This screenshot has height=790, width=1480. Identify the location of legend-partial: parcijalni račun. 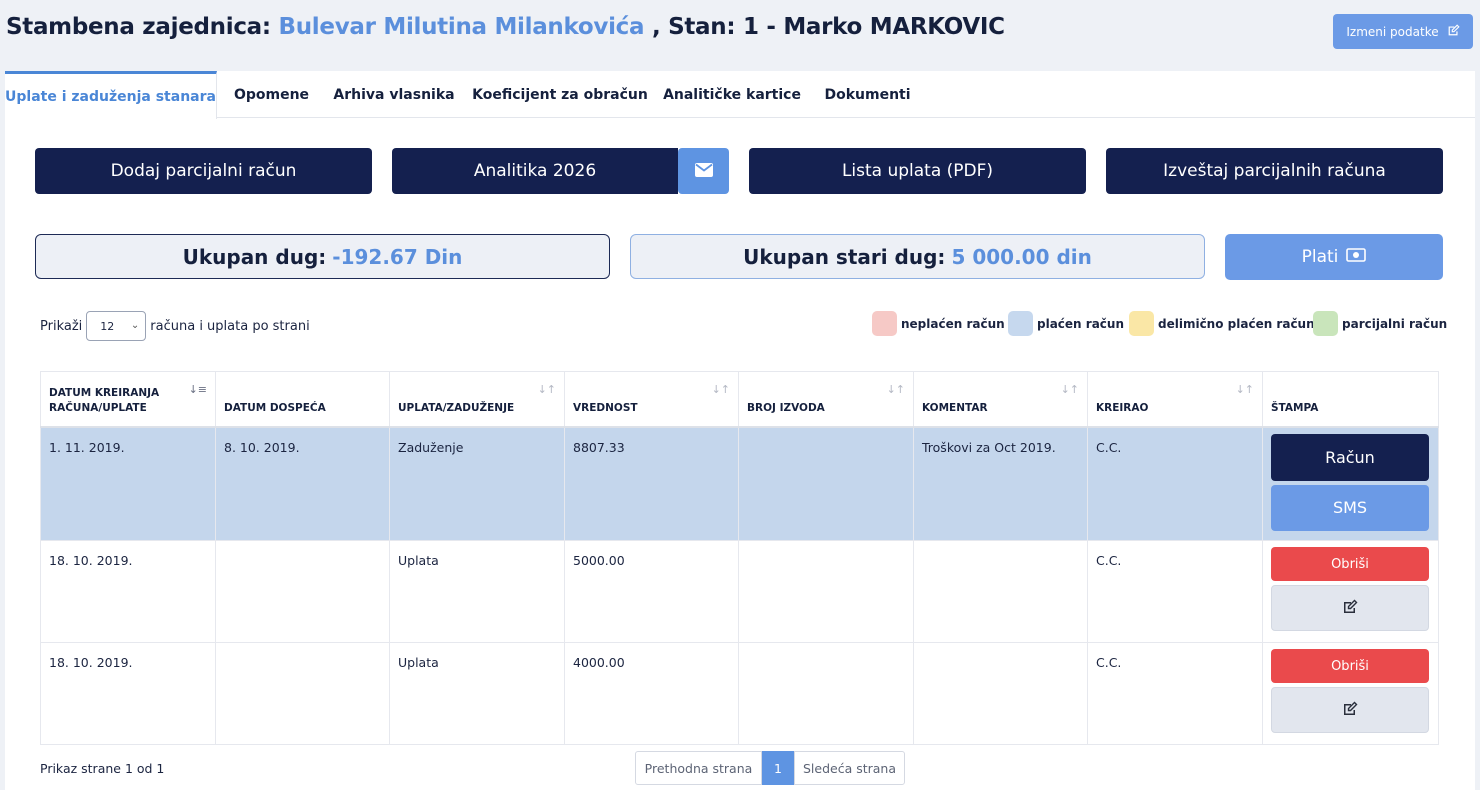
(1380, 323).